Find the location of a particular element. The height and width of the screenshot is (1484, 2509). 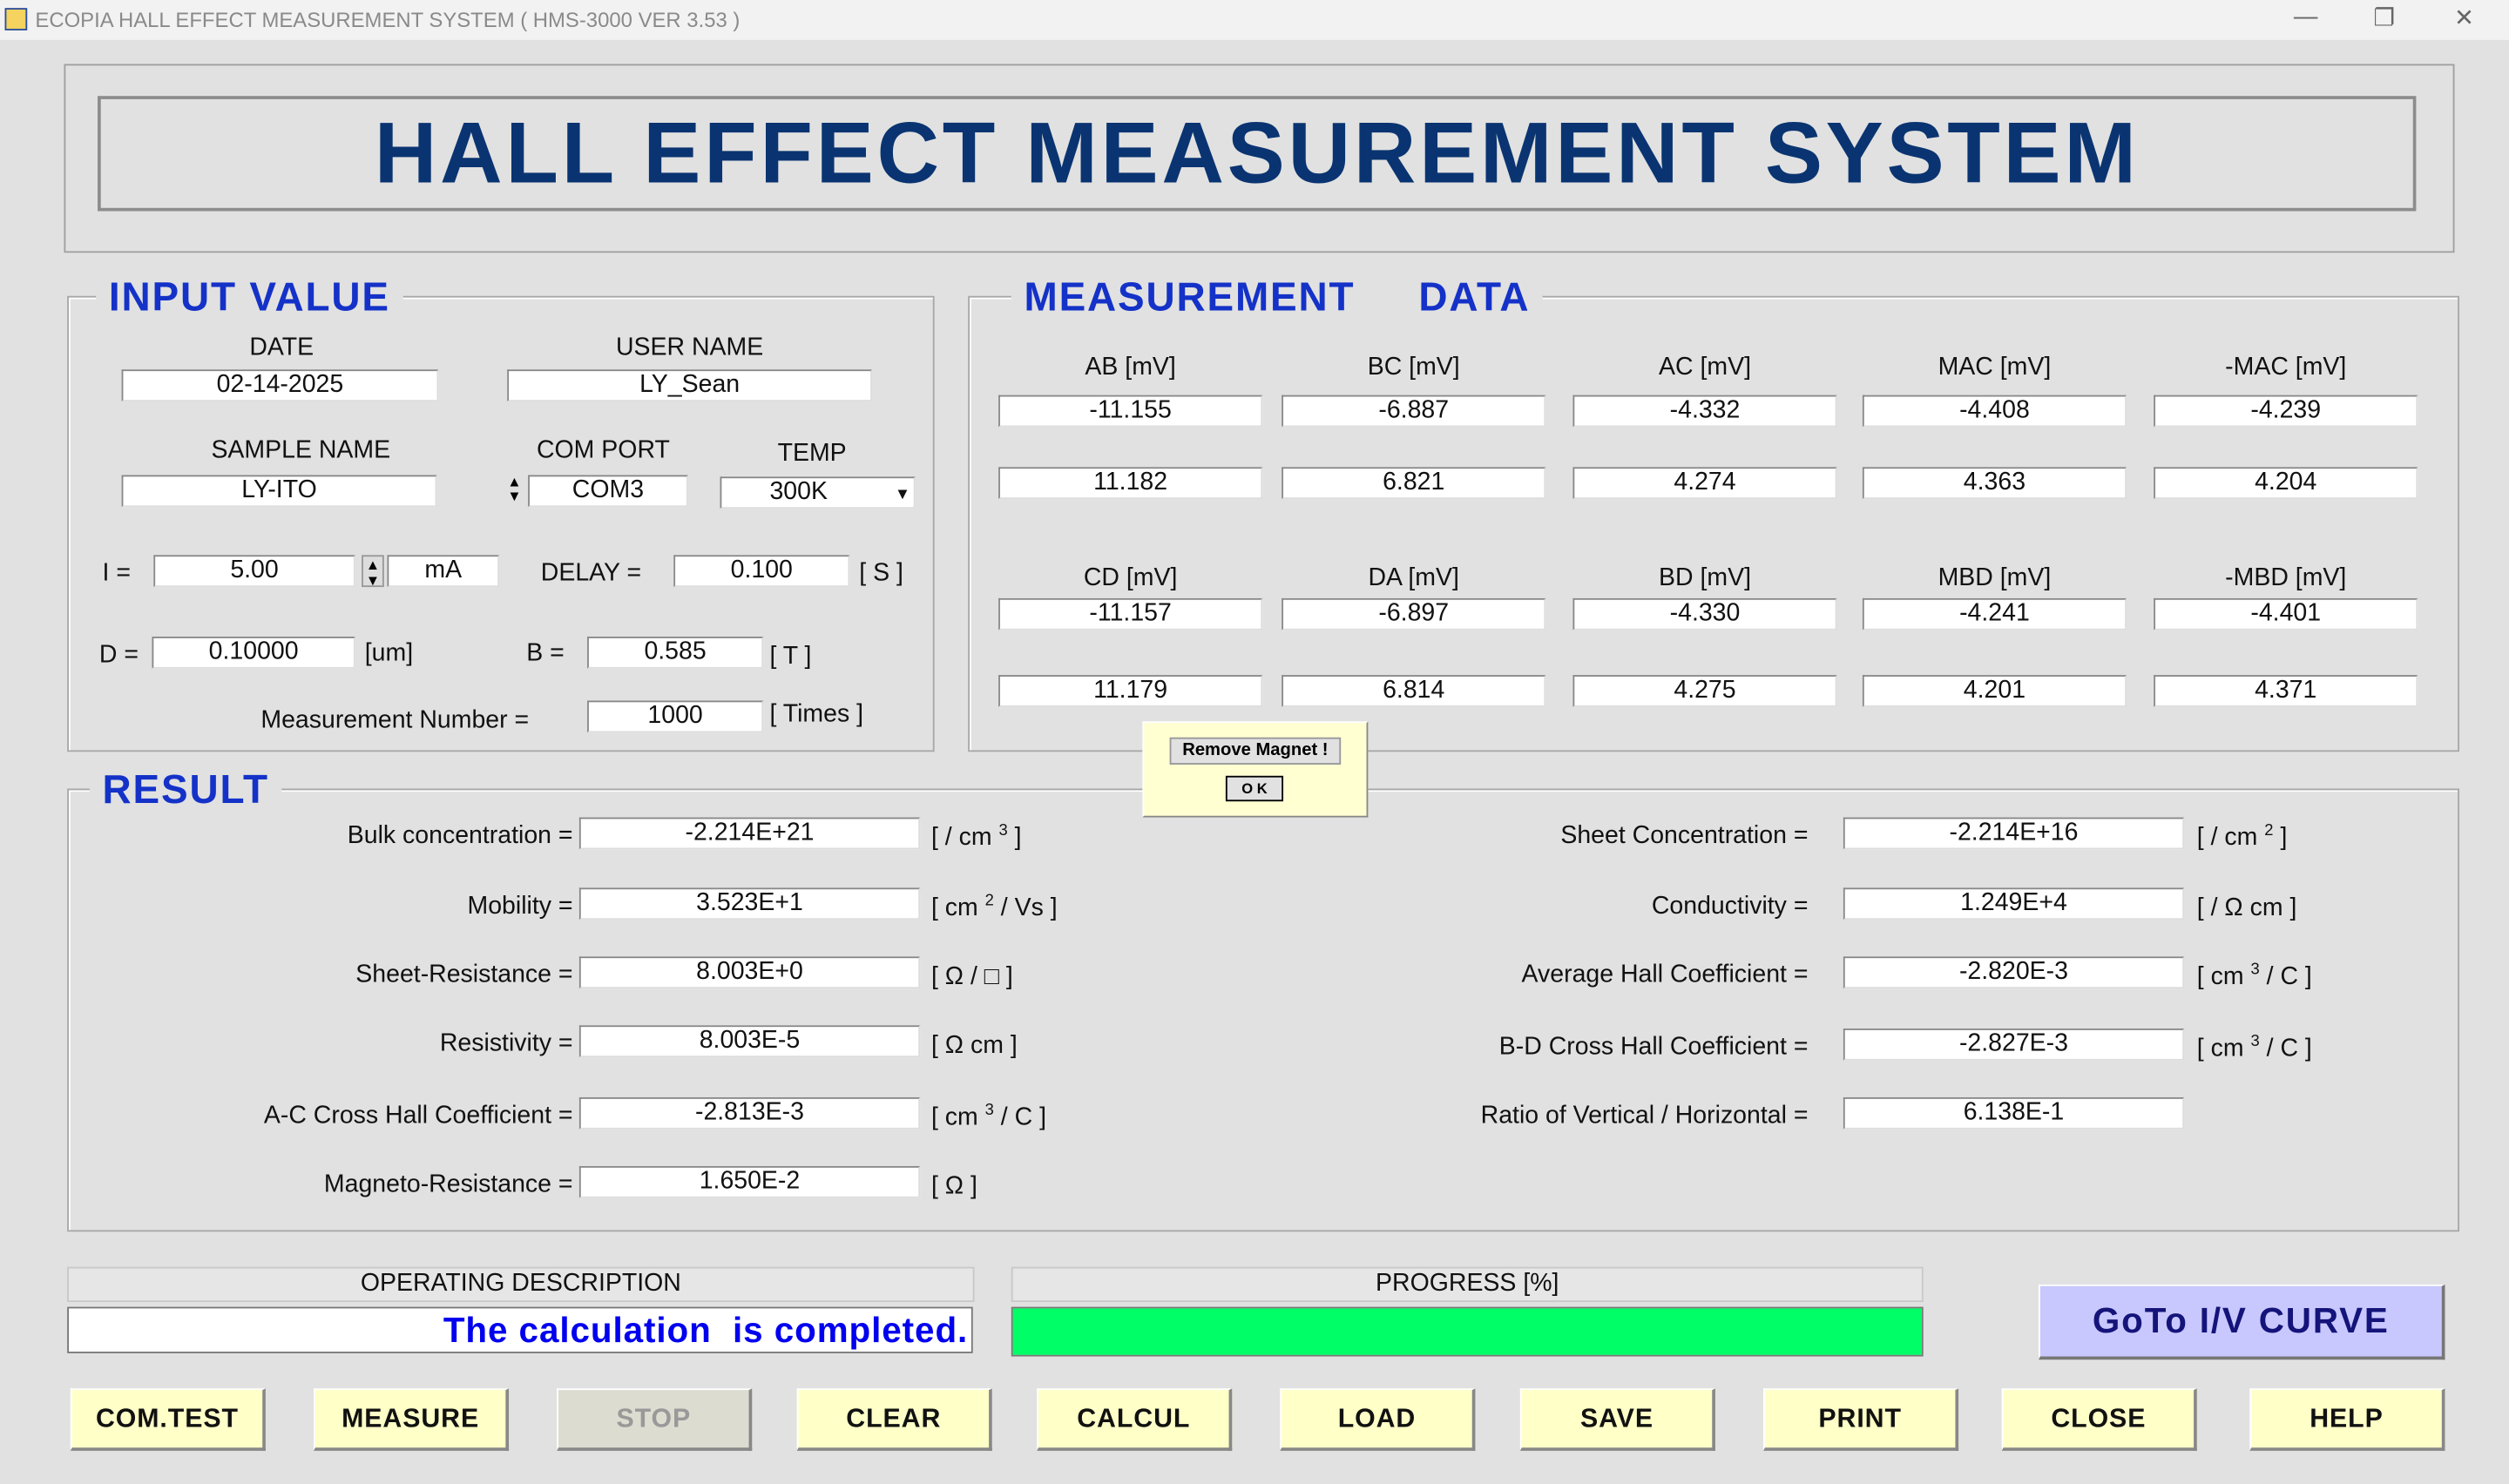

measurement-header: -MAC [mV] is located at coordinates (2286, 367).